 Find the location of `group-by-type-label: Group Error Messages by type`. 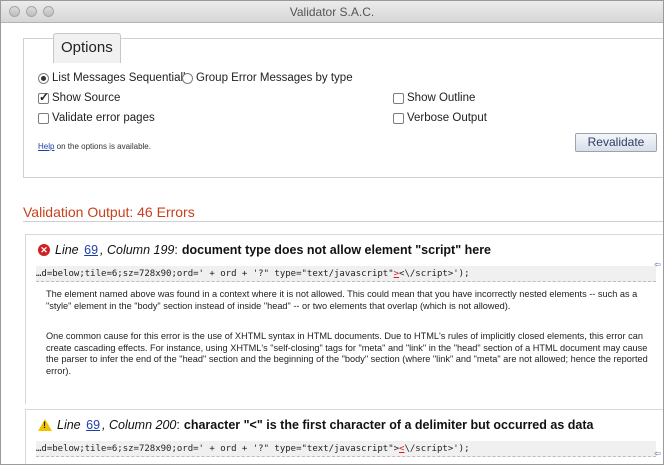

group-by-type-label: Group Error Messages by type is located at coordinates (274, 78).